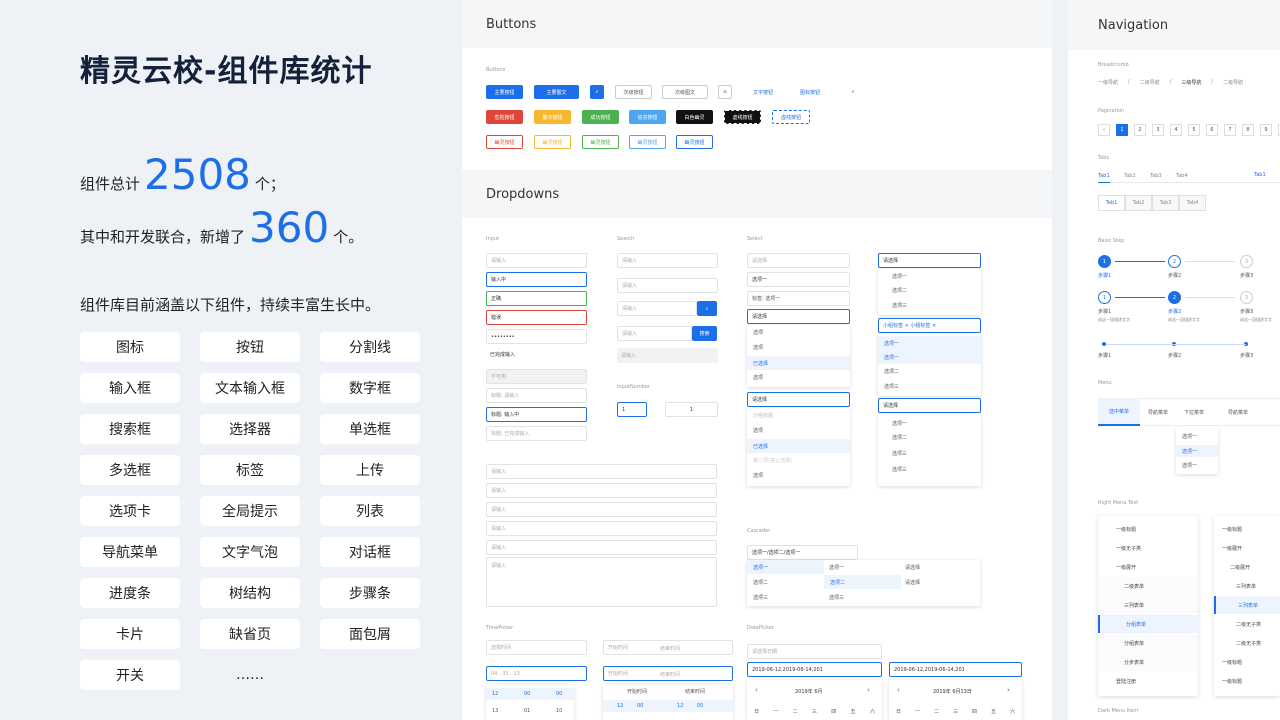  I want to click on card-tab-2: Tab2, so click(1138, 203).